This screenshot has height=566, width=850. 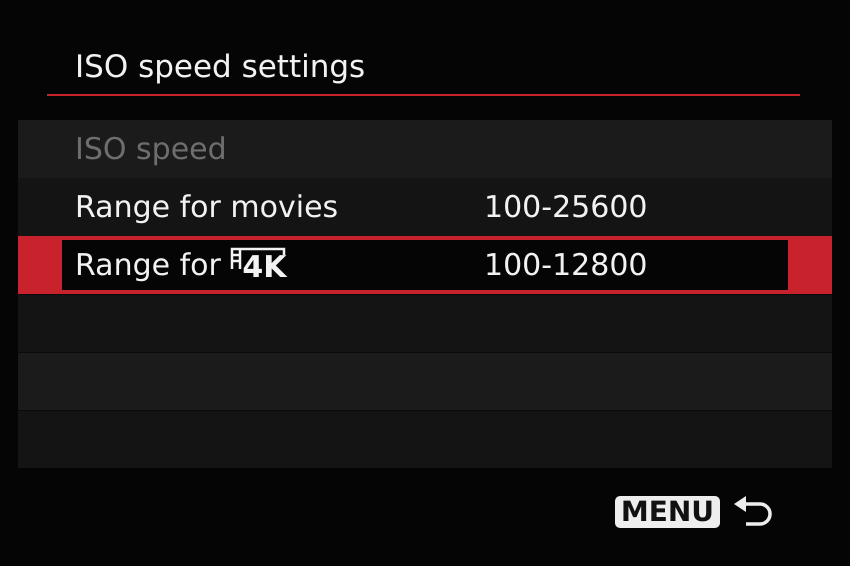 I want to click on label-text: Range for movies, so click(x=206, y=207).